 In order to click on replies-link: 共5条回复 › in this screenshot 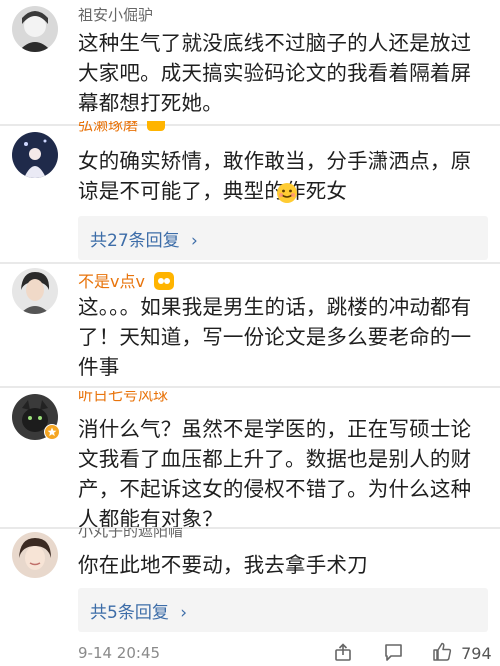, I will do `click(283, 610)`.